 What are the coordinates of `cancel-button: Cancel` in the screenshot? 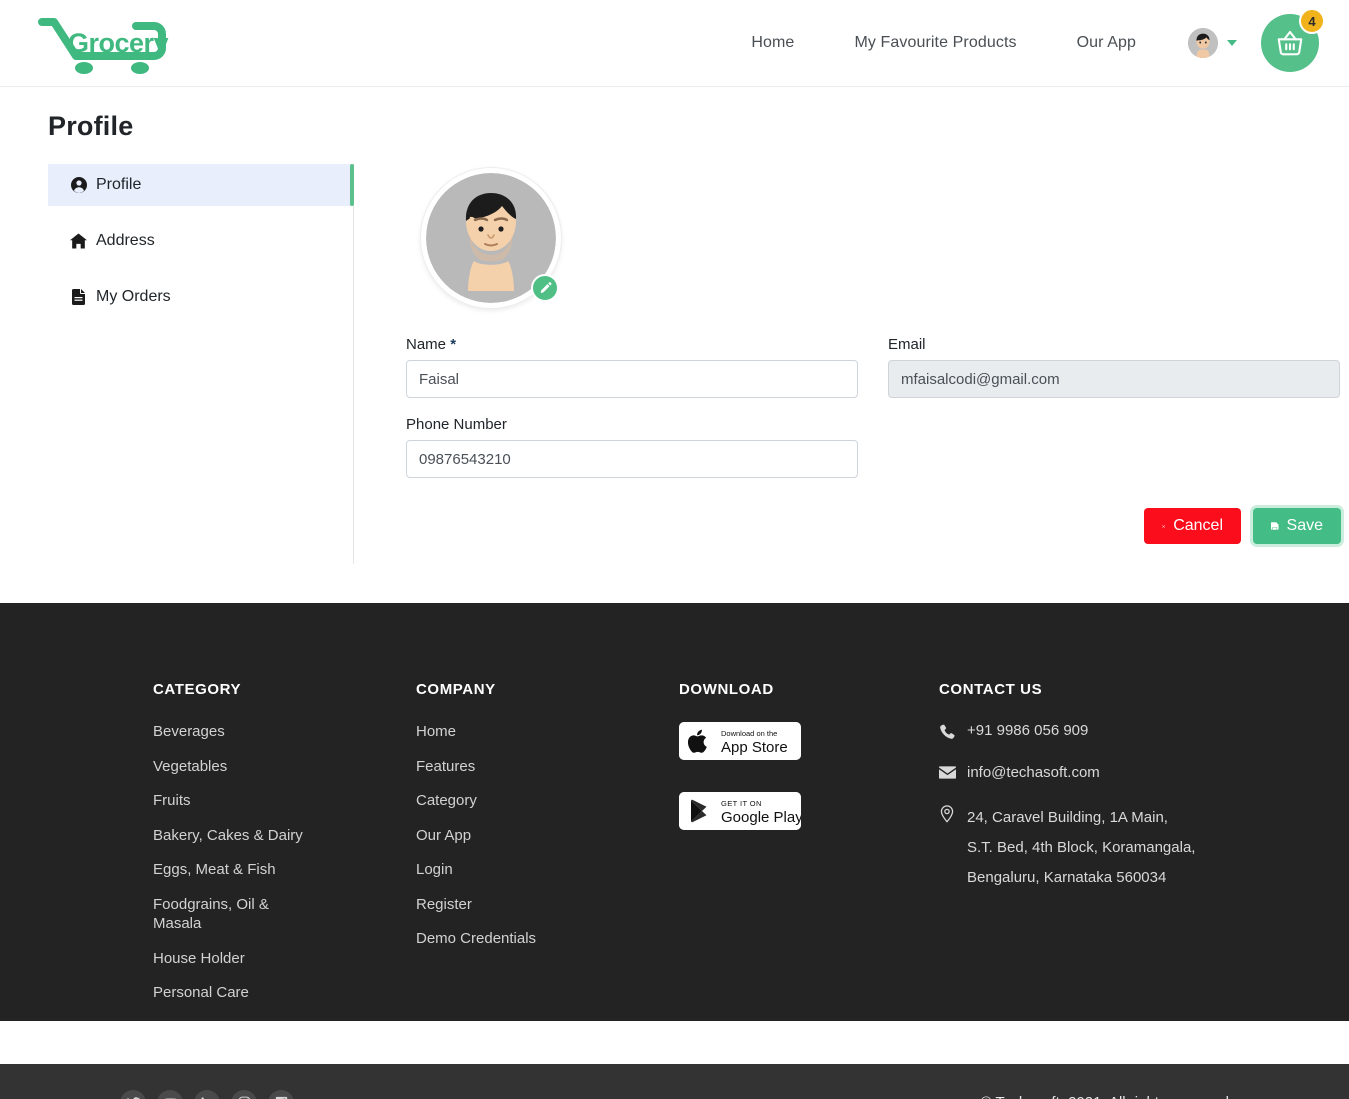 It's located at (1192, 526).